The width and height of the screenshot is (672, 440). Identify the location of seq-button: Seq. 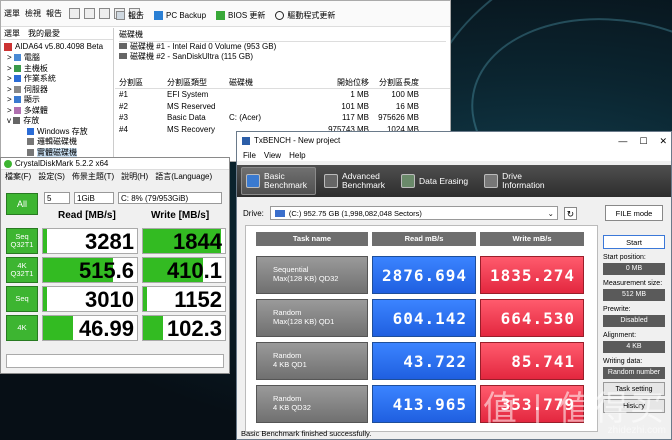
(22, 299).